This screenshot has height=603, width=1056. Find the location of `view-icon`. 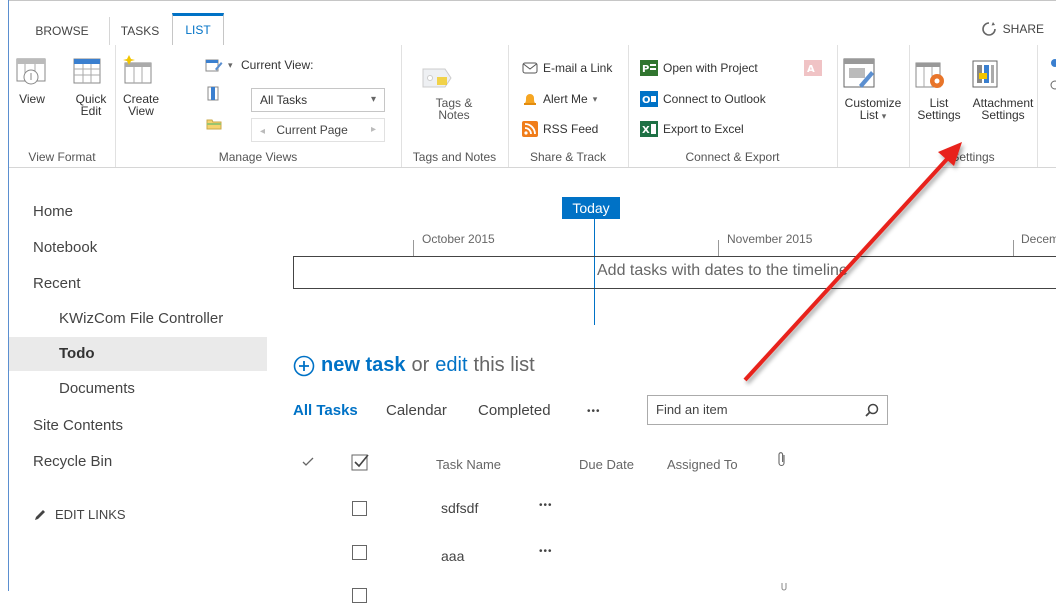

view-icon is located at coordinates (32, 71).